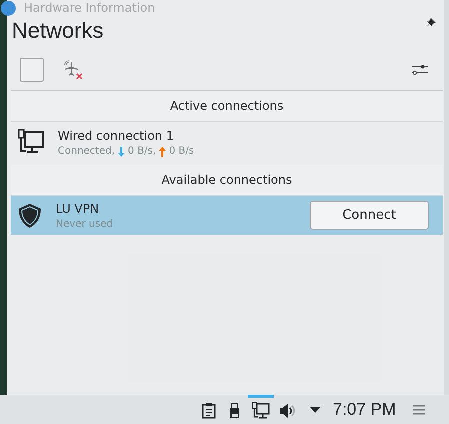 The width and height of the screenshot is (449, 424). I want to click on menu-icon, so click(419, 409).